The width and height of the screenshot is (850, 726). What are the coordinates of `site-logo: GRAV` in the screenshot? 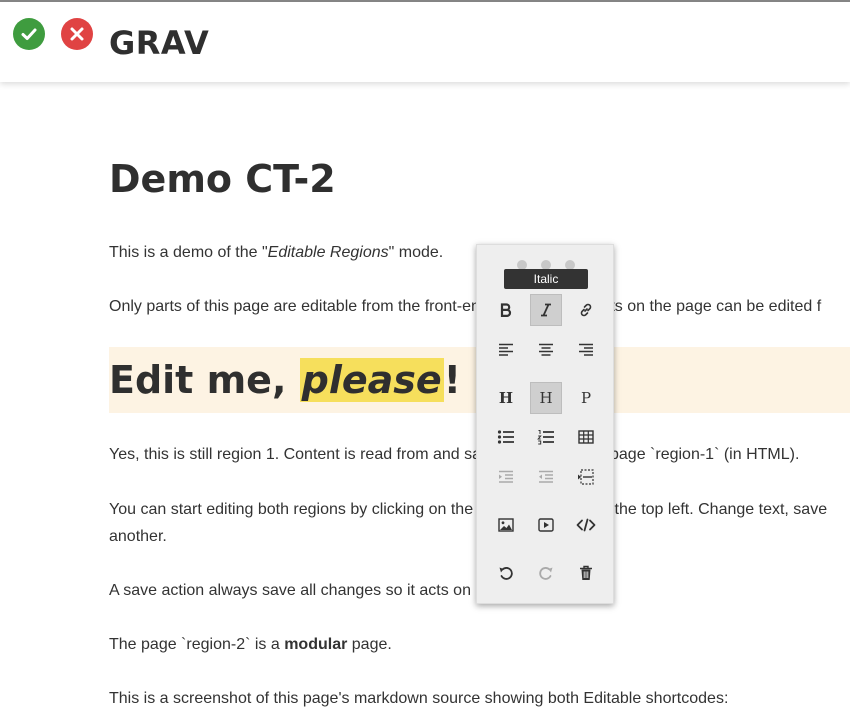 It's located at (159, 43).